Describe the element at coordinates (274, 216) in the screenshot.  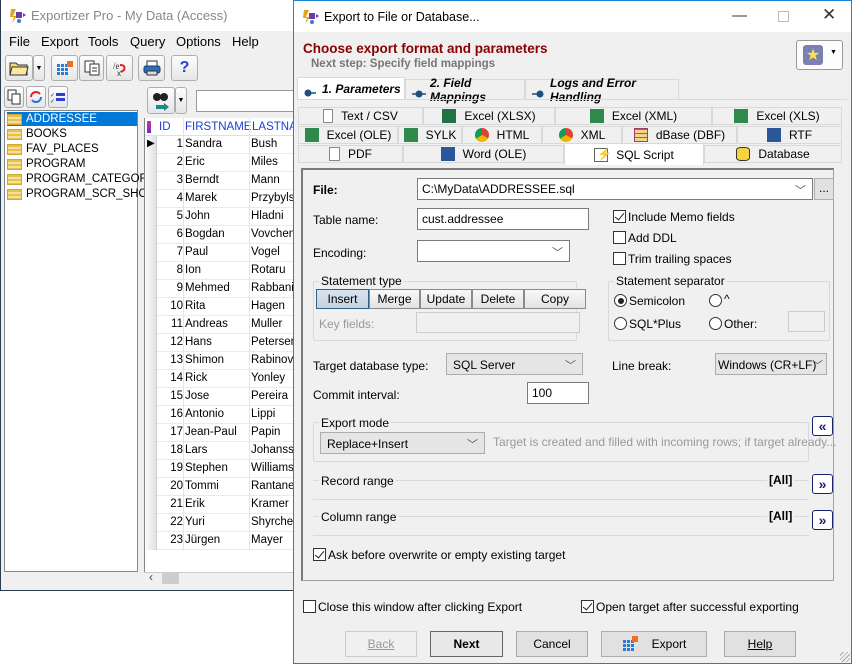
I see `data-cell-lastname: Hladni` at that location.